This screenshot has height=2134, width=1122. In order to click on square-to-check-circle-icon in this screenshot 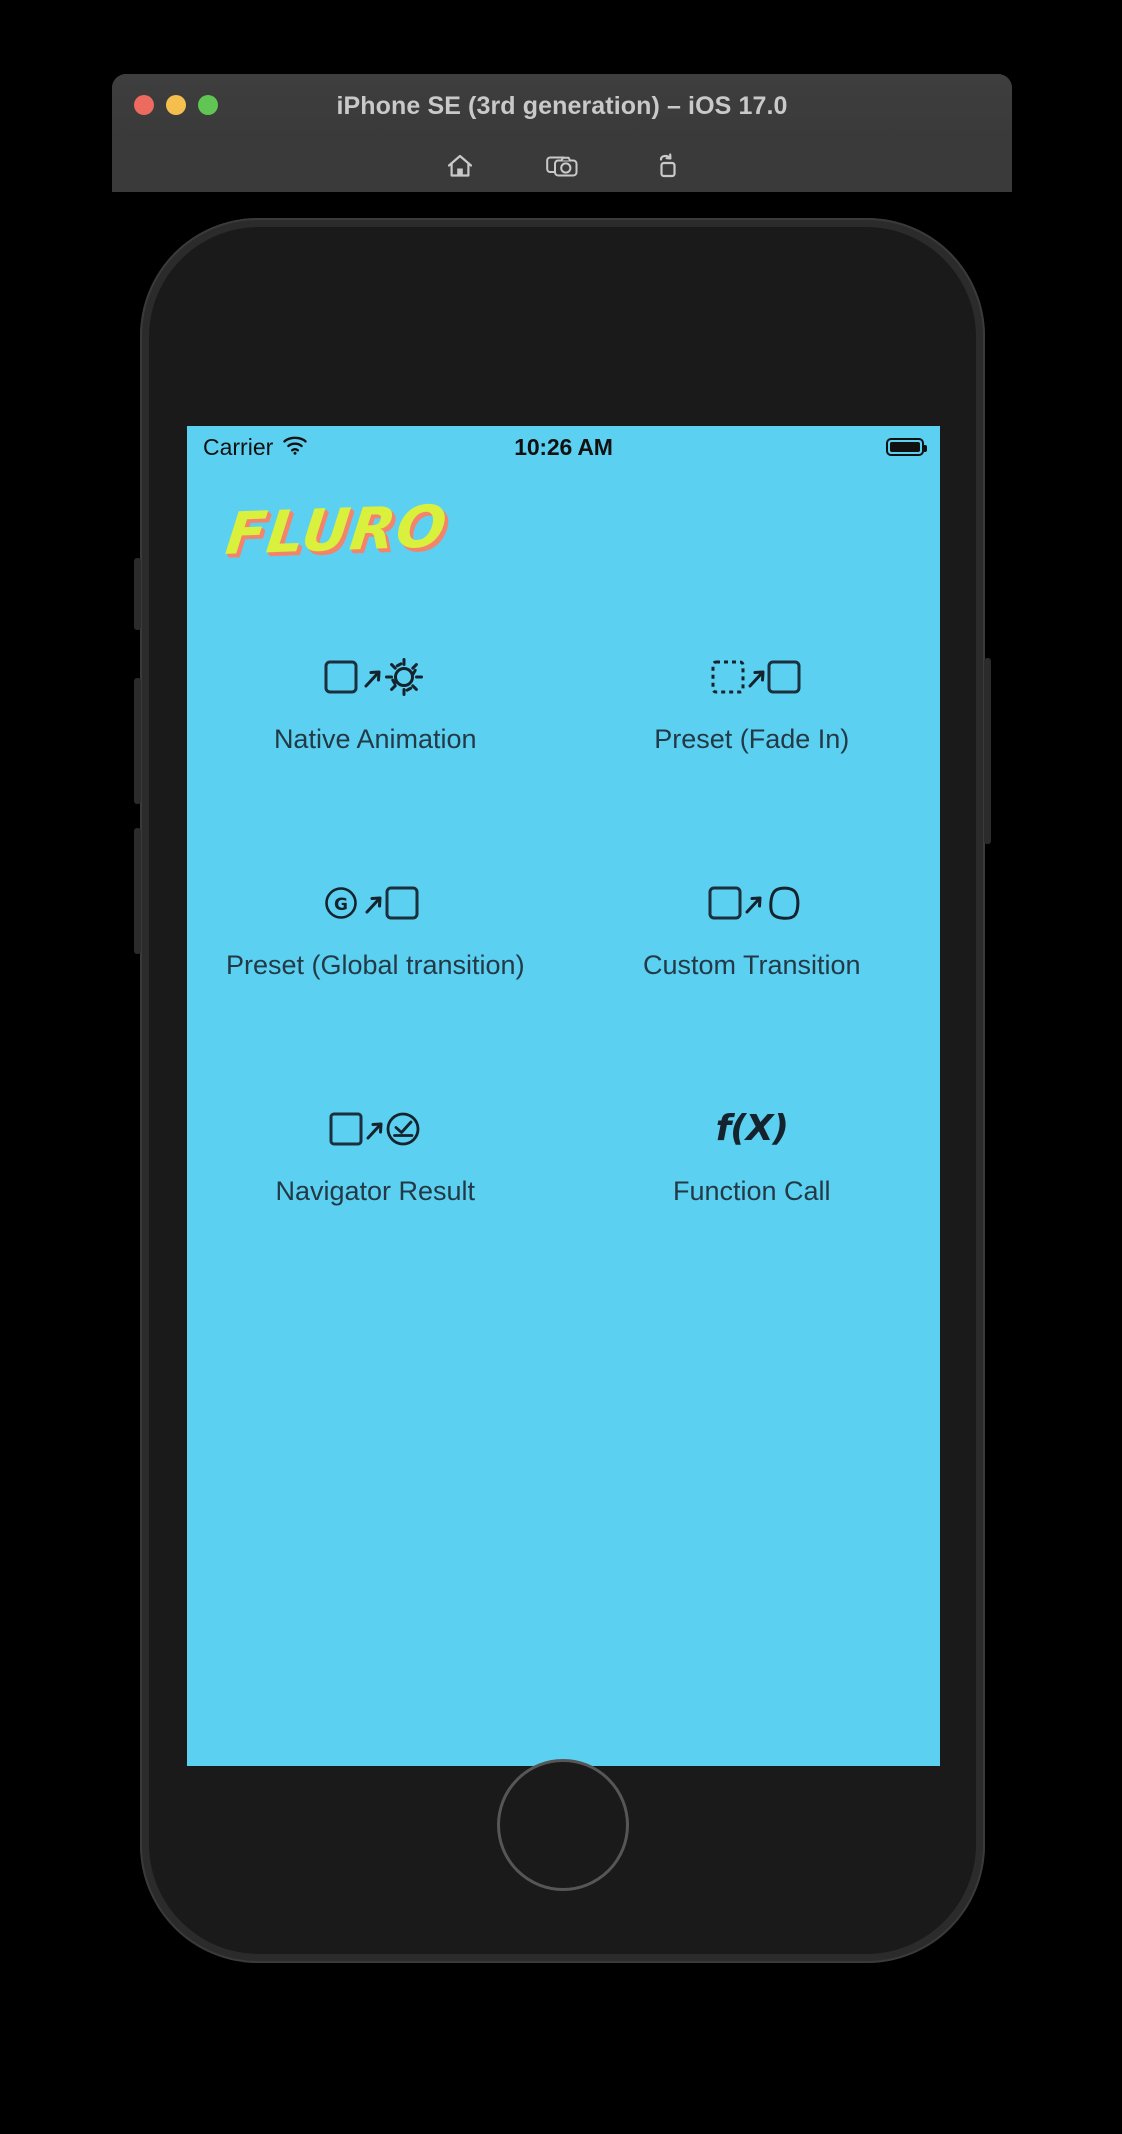, I will do `click(375, 1129)`.